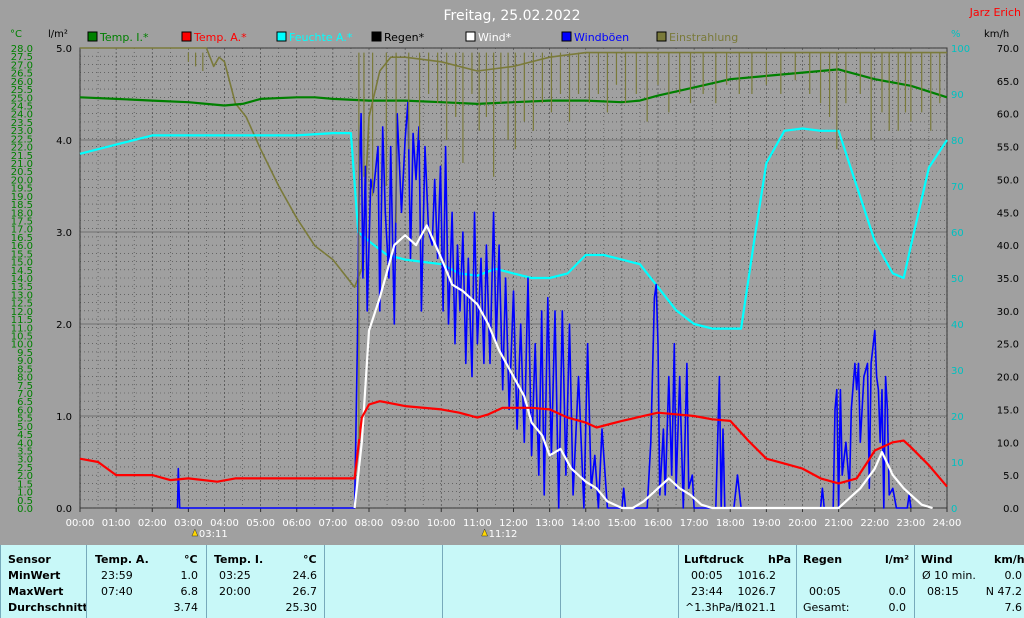 The height and width of the screenshot is (618, 1024). Describe the element at coordinates (1008, 345) in the screenshot. I see `wind-axis-label: 25.0` at that location.